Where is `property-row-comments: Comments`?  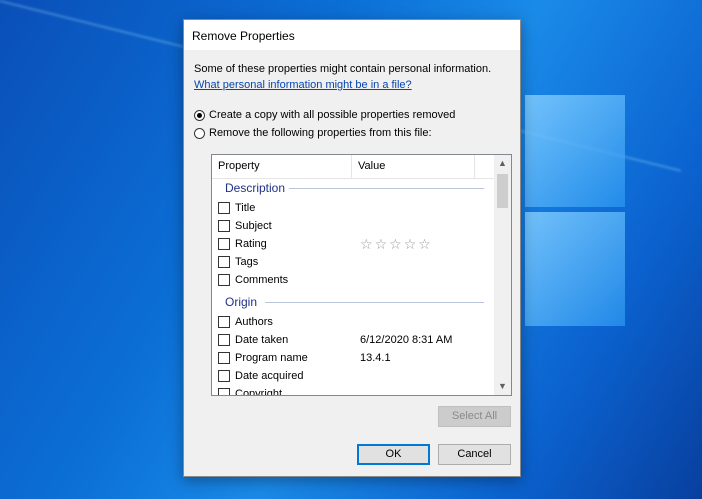
property-row-comments: Comments is located at coordinates (253, 280).